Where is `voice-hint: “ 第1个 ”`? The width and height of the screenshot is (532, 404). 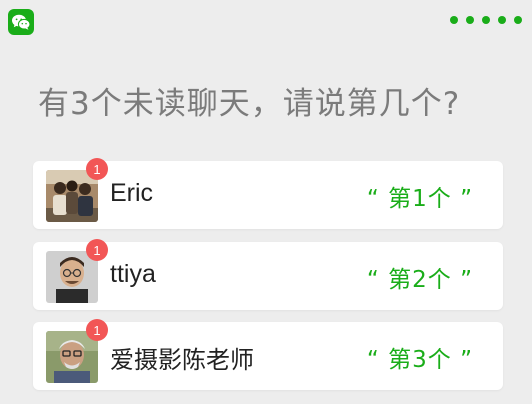 voice-hint: “ 第1个 ” is located at coordinates (419, 199).